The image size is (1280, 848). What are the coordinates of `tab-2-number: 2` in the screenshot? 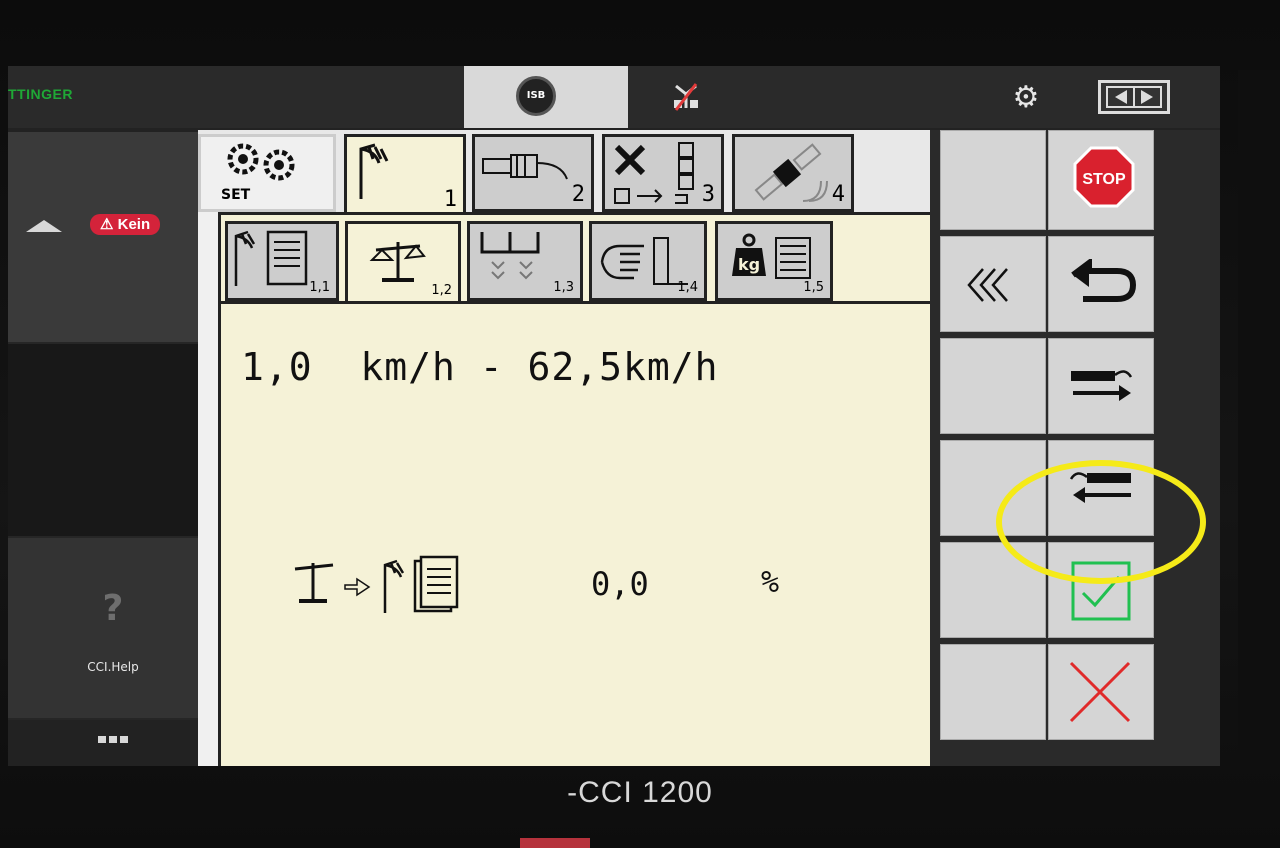 It's located at (578, 194).